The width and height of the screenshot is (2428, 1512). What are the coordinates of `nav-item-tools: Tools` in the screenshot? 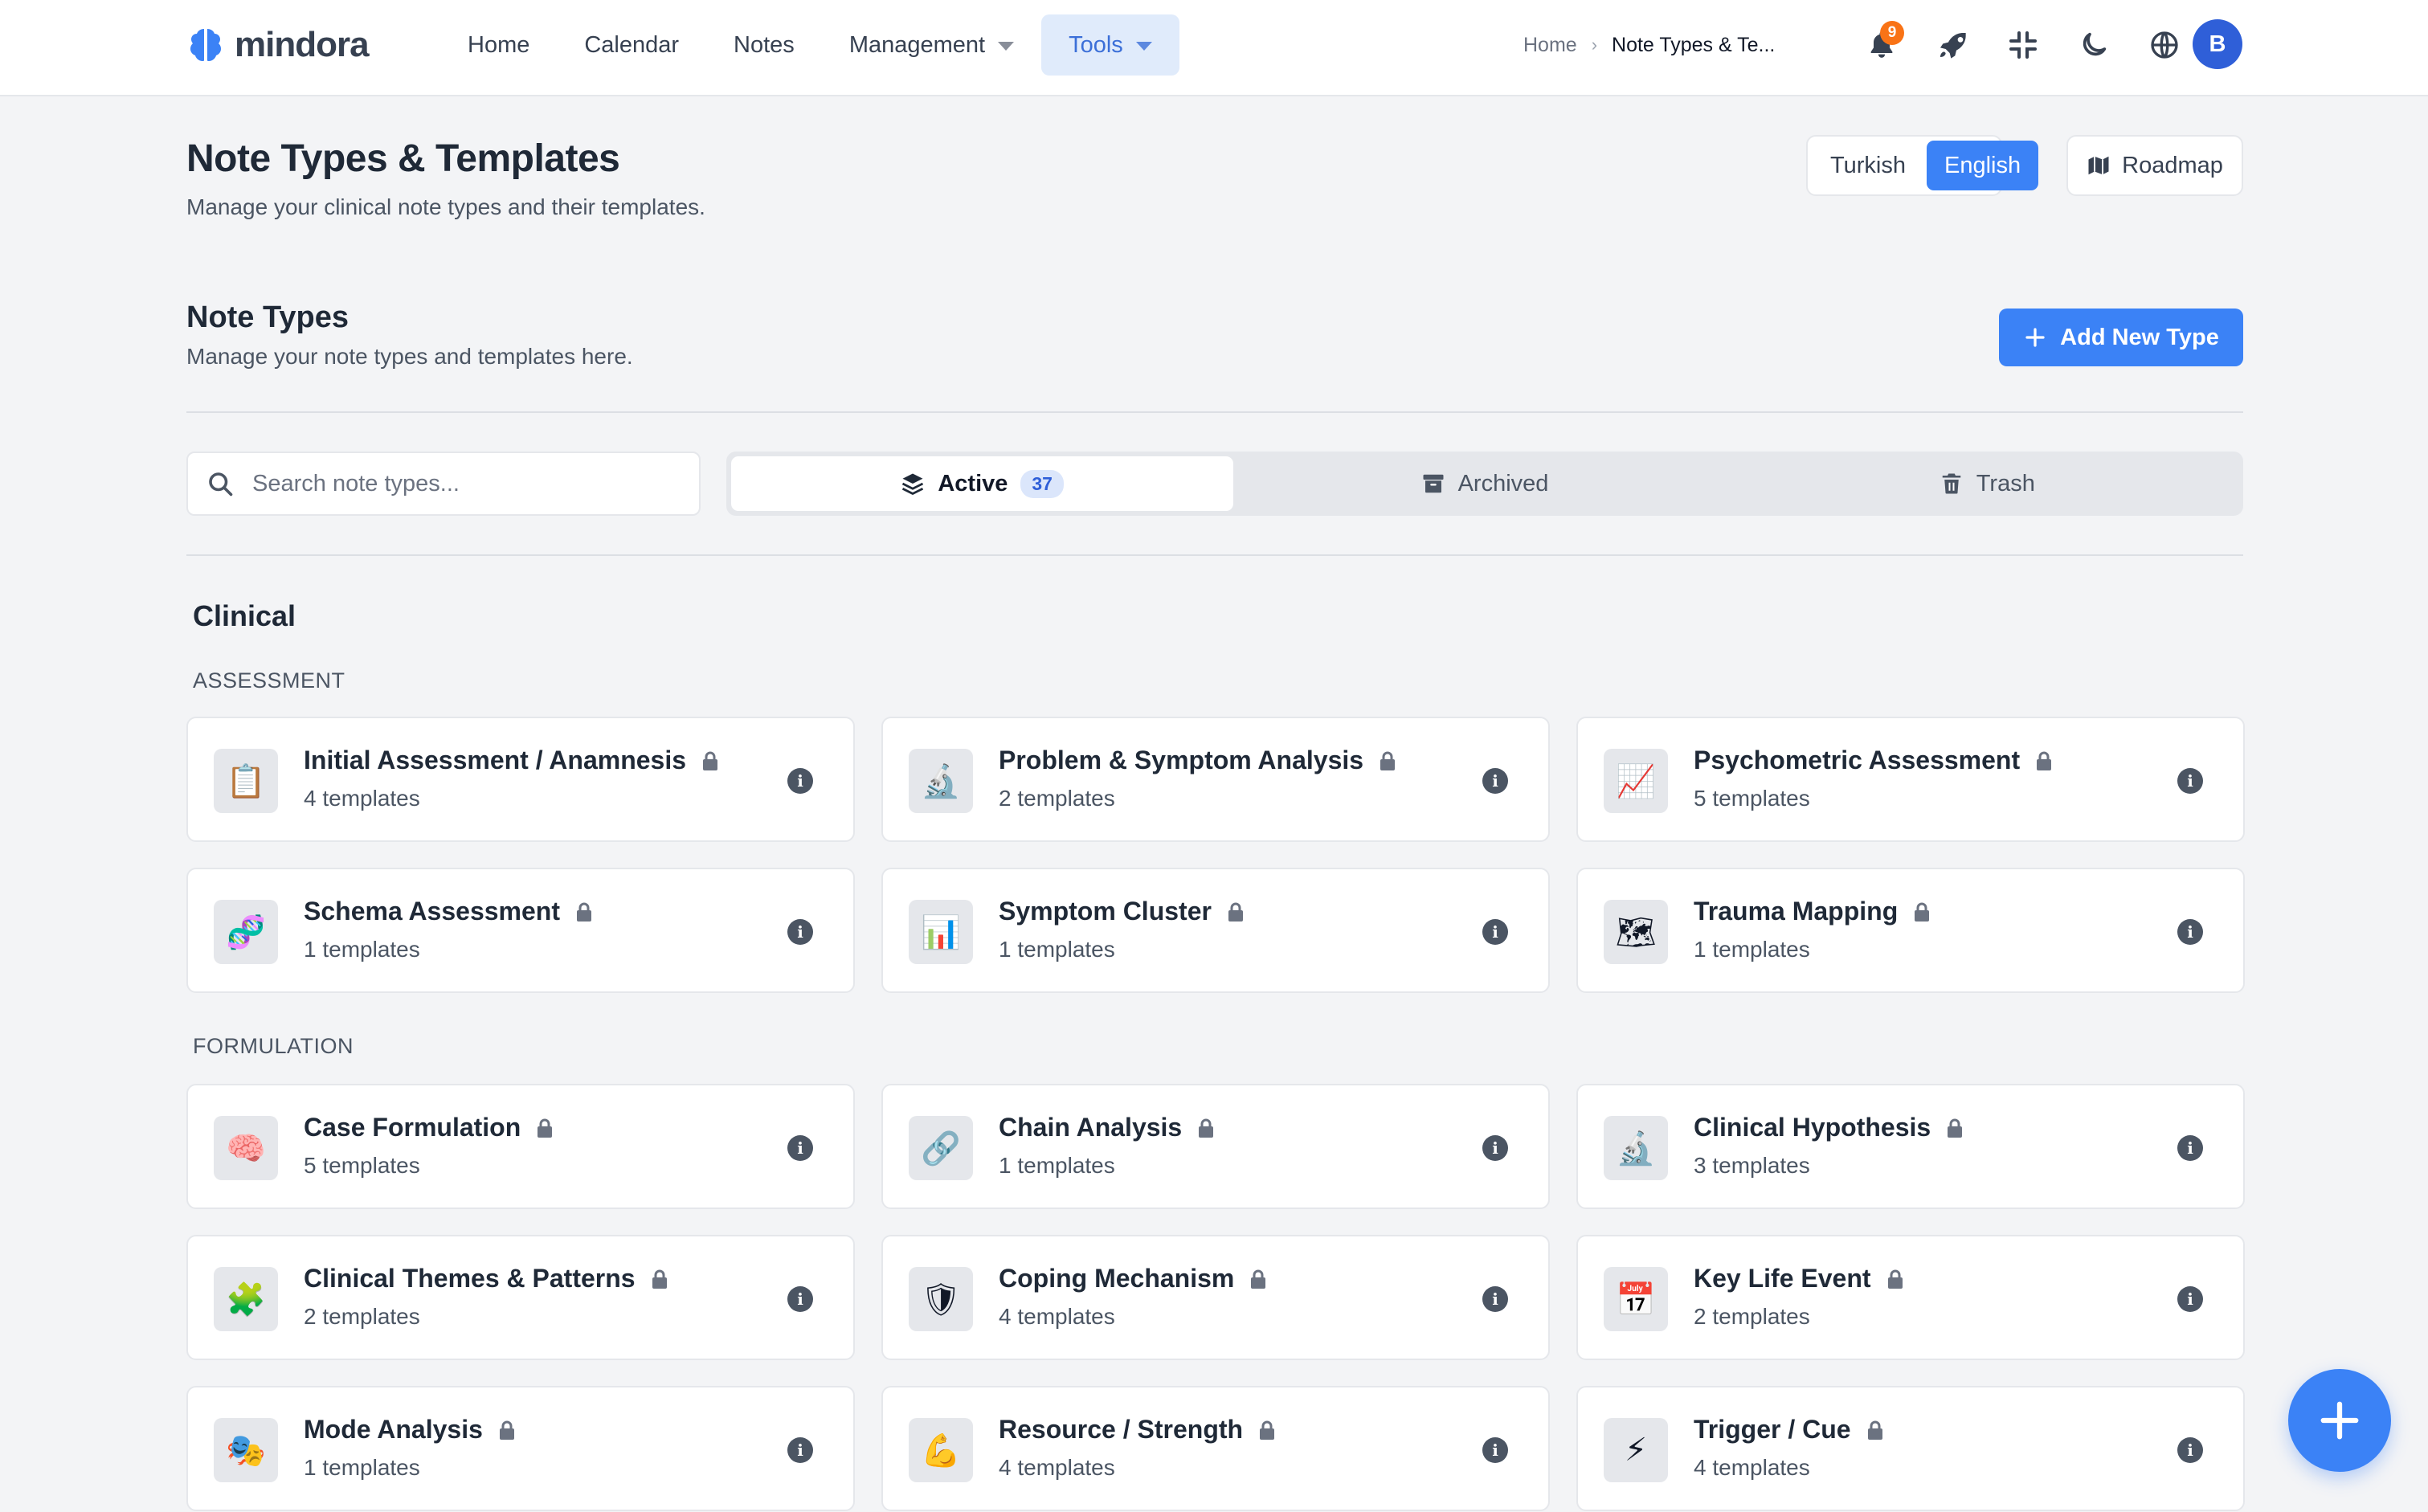 It's located at (1110, 45).